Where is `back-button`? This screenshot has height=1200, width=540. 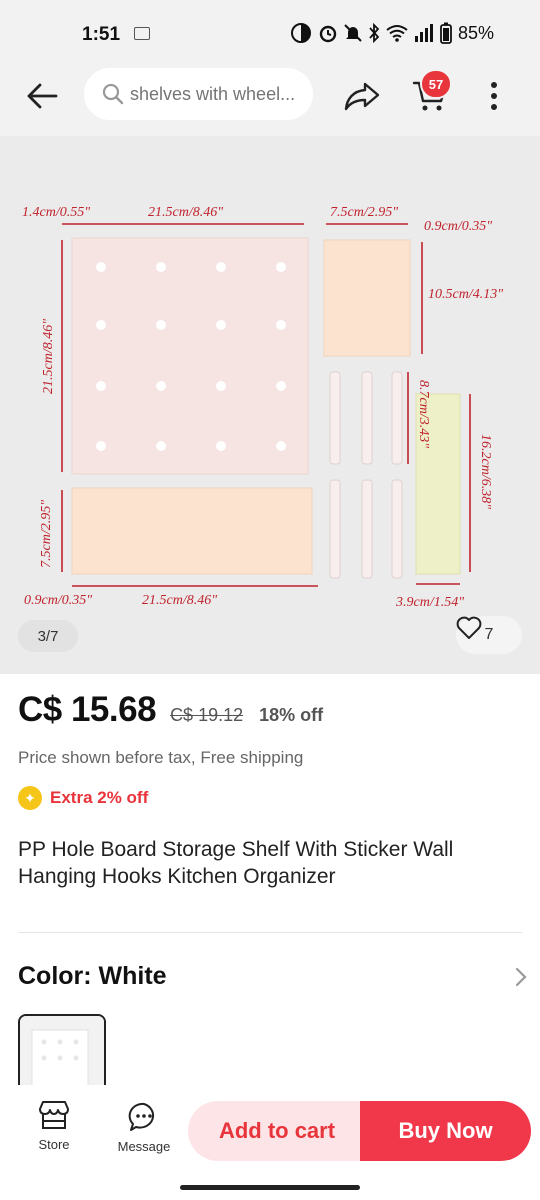 back-button is located at coordinates (42, 96).